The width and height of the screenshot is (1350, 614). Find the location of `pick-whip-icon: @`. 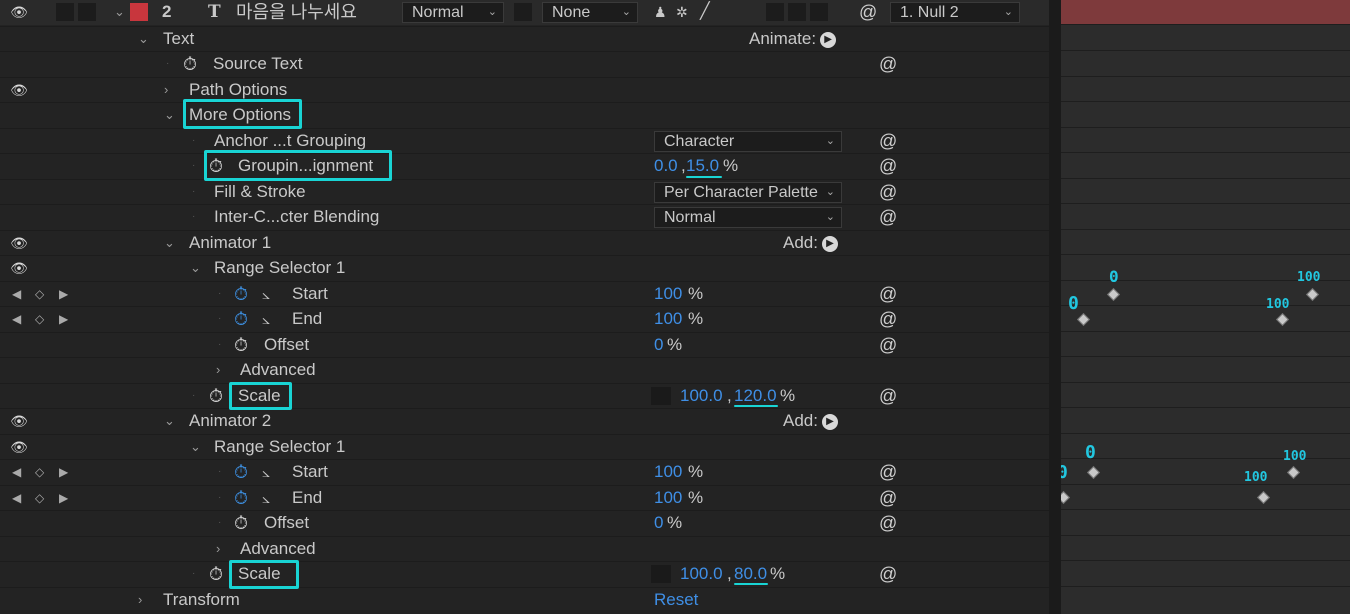

pick-whip-icon: @ is located at coordinates (868, 12).